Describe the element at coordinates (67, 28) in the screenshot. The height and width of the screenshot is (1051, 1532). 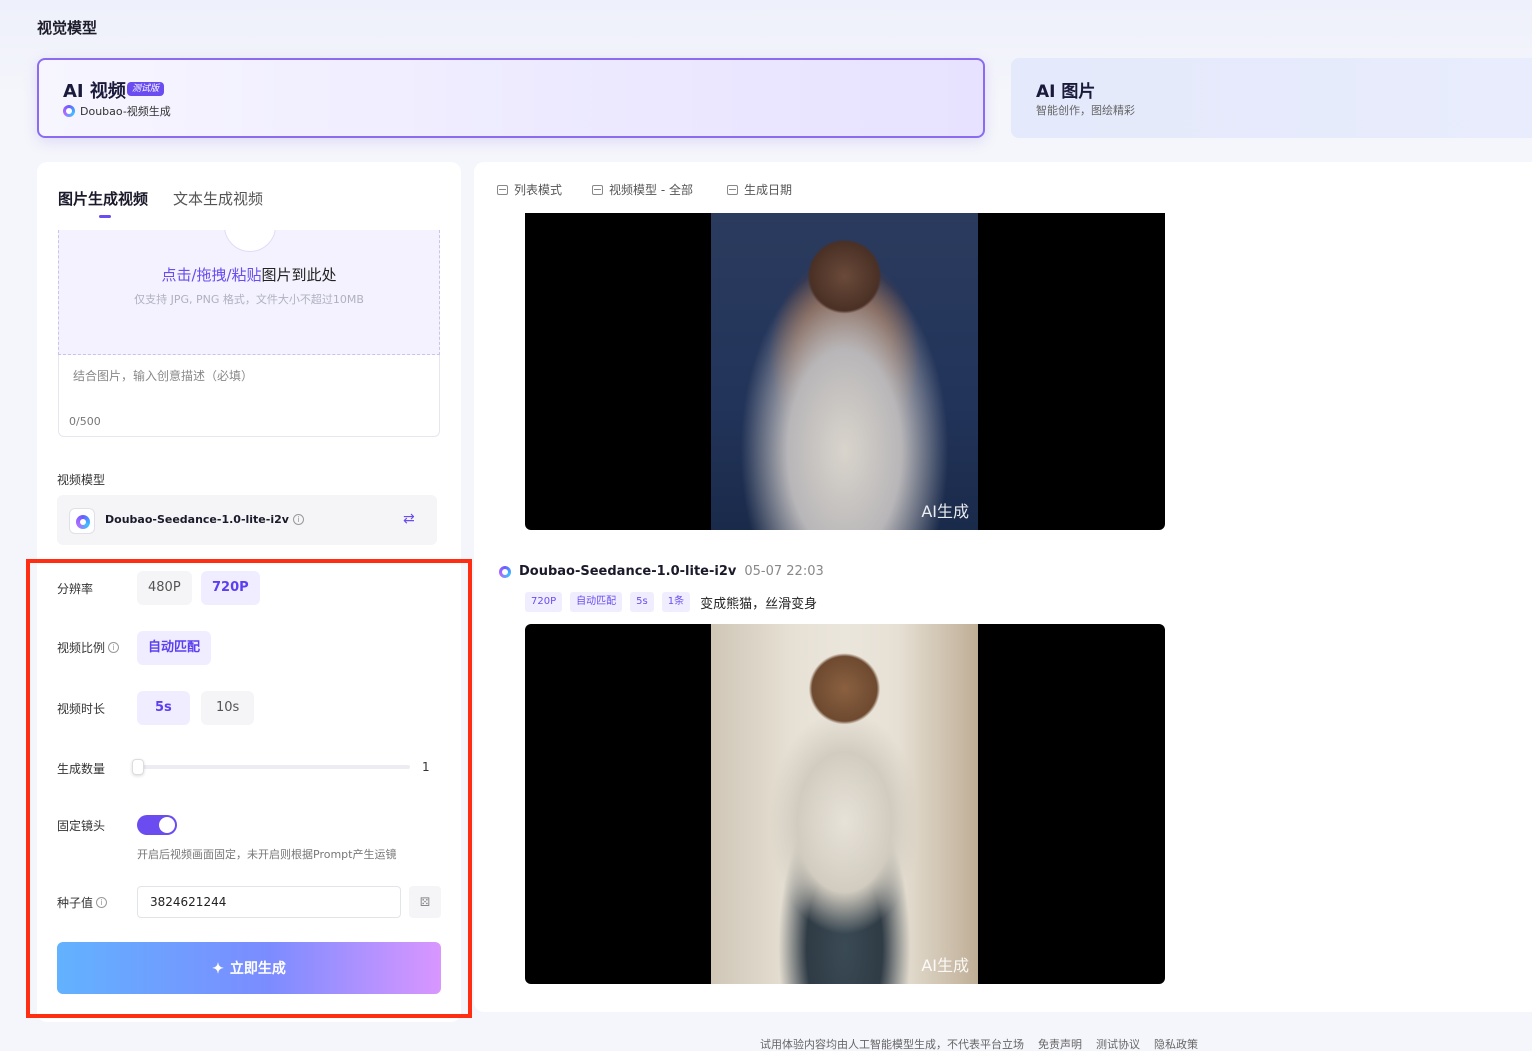
I see `page-title: 视觉模型` at that location.